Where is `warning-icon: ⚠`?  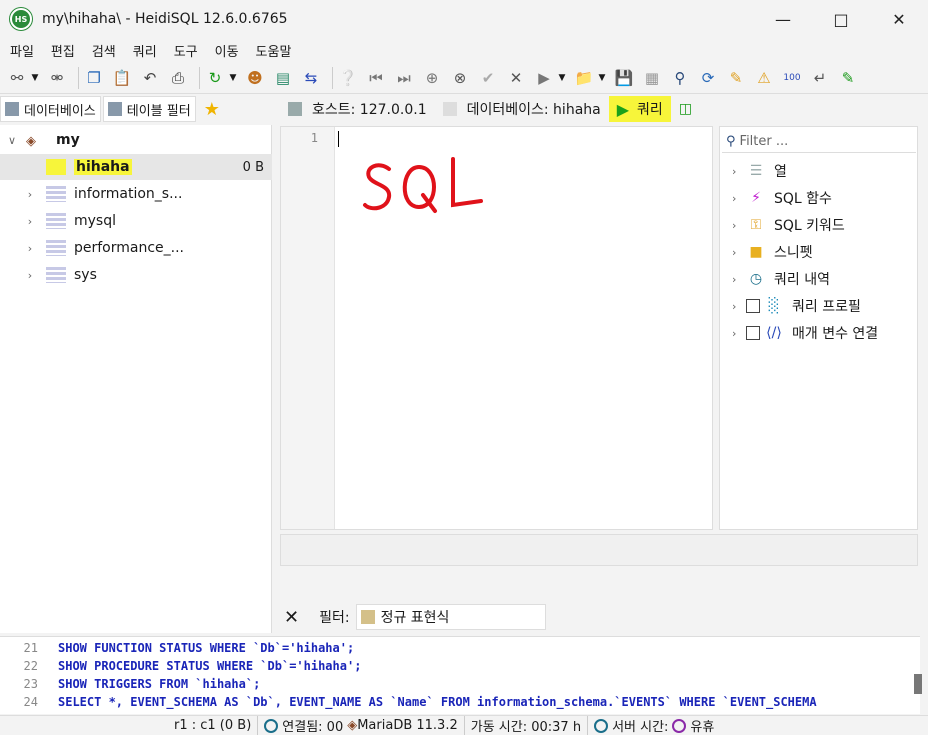
warning-icon: ⚠ is located at coordinates (764, 78).